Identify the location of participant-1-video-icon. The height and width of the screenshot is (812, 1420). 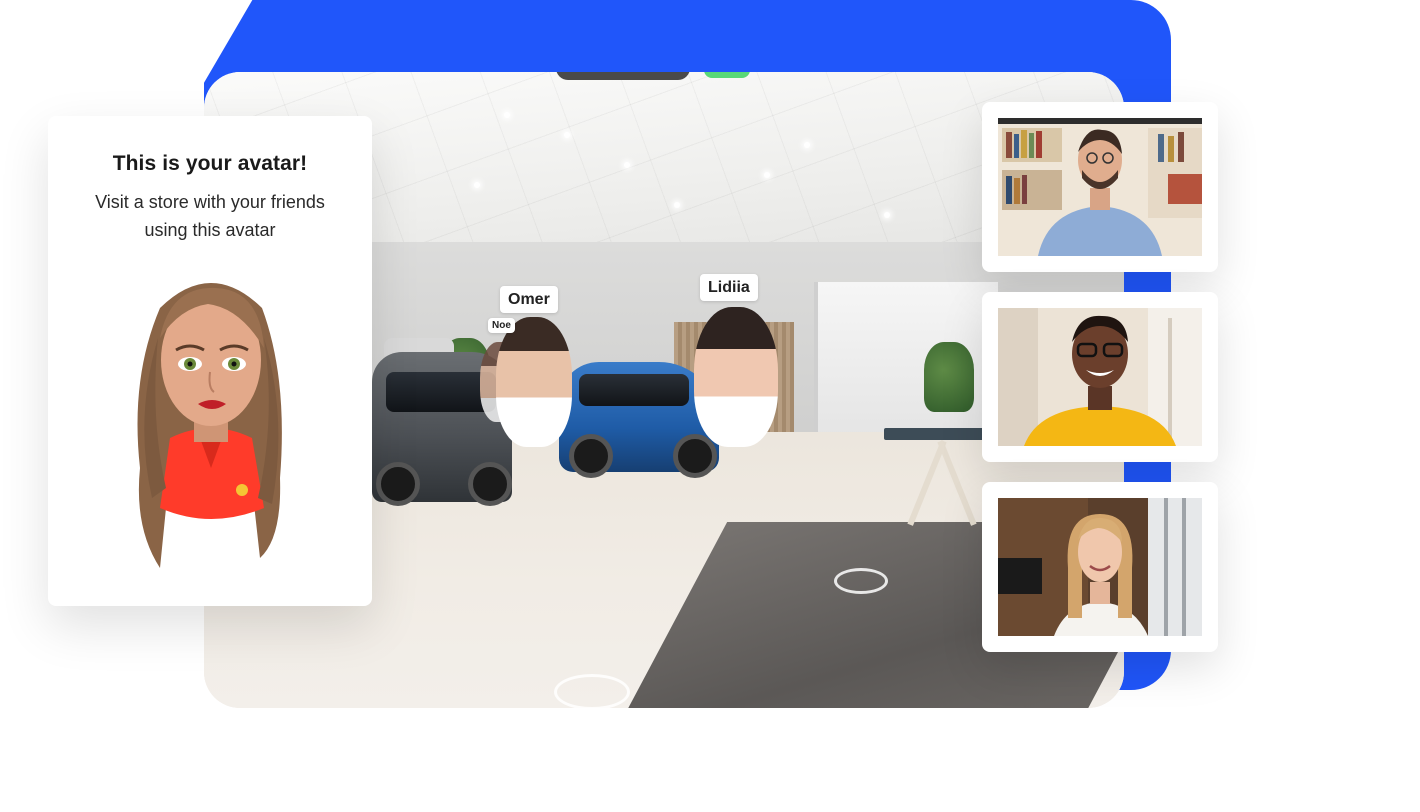
(1100, 187).